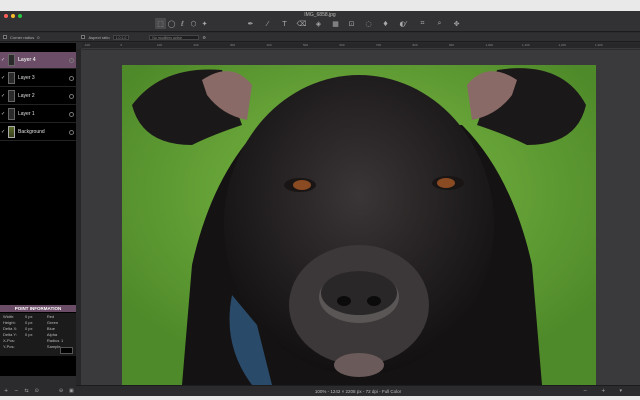 The height and width of the screenshot is (400, 640). Describe the element at coordinates (26, 78) in the screenshot. I see `layer-name: Layer 3` at that location.